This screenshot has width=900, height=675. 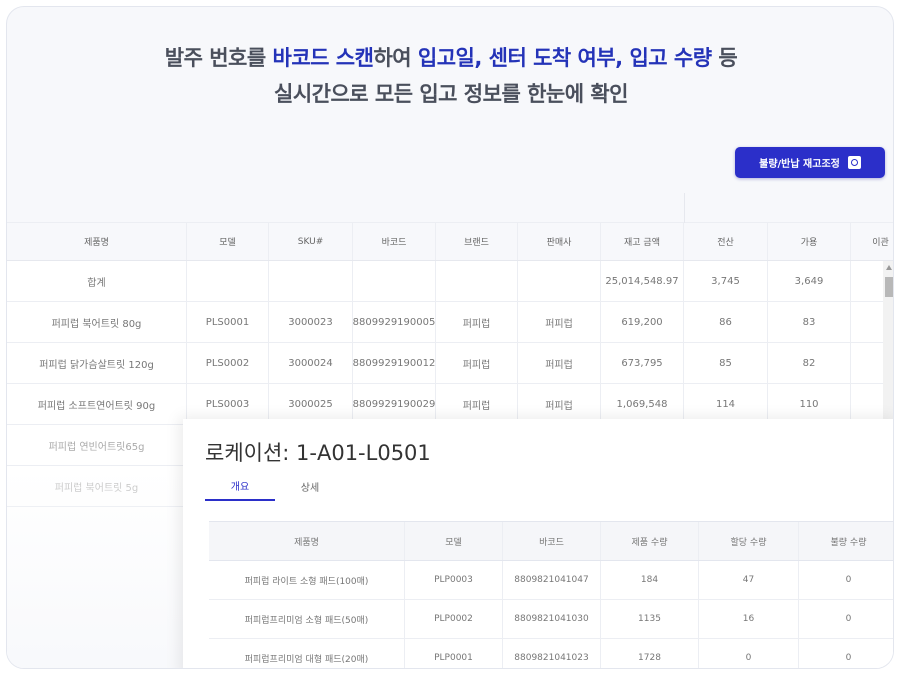 What do you see at coordinates (307, 653) in the screenshot?
I see `location-row-col-product-name: 퍼피럽프리미엄 대형 패드(20매)` at bounding box center [307, 653].